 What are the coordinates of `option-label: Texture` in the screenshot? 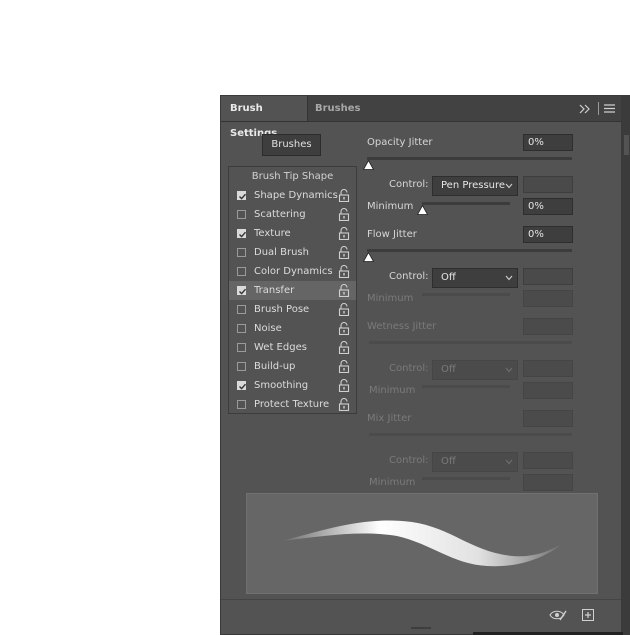 It's located at (272, 233).